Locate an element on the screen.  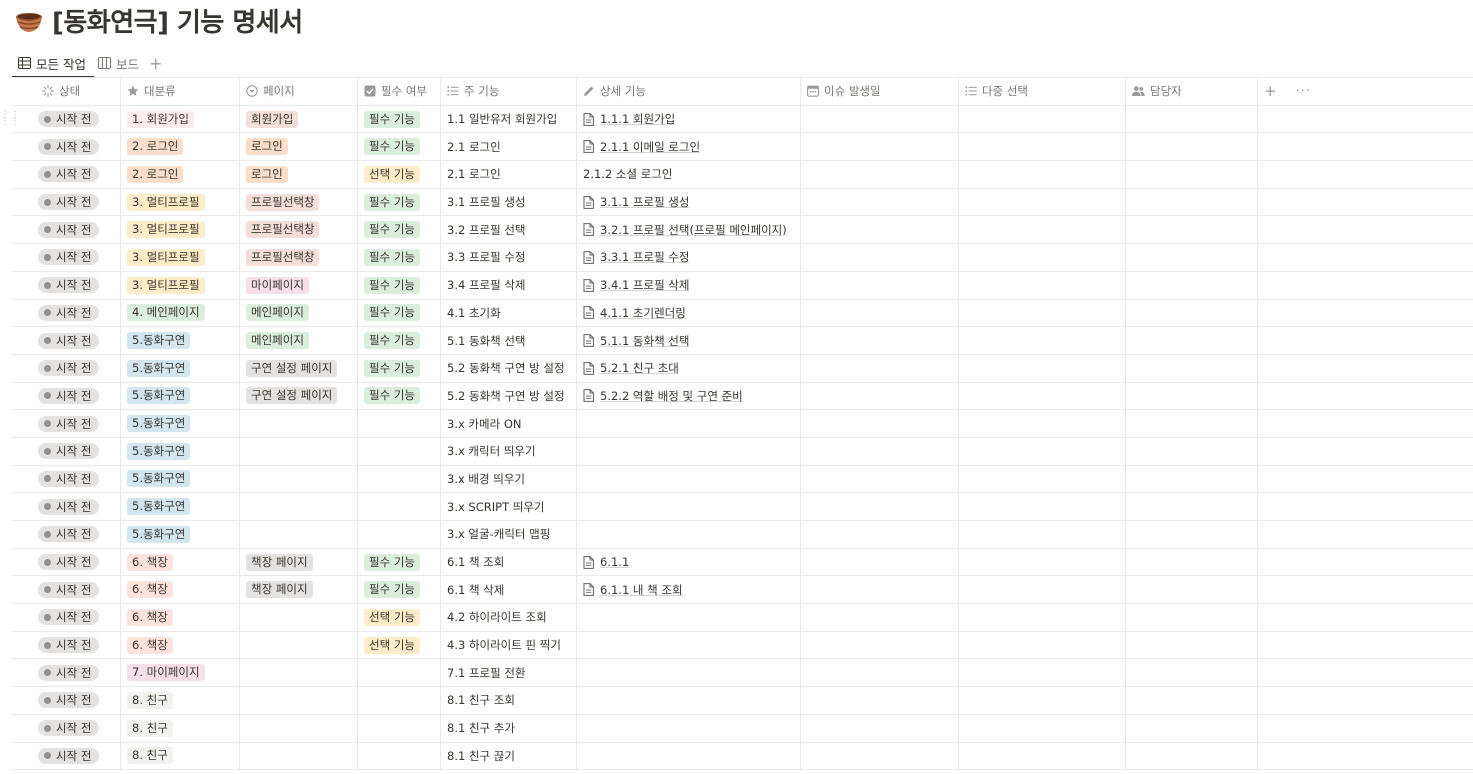
detail-feature-cell: 5.2.2 역할 배정 및 구연 준비 is located at coordinates (689, 396).